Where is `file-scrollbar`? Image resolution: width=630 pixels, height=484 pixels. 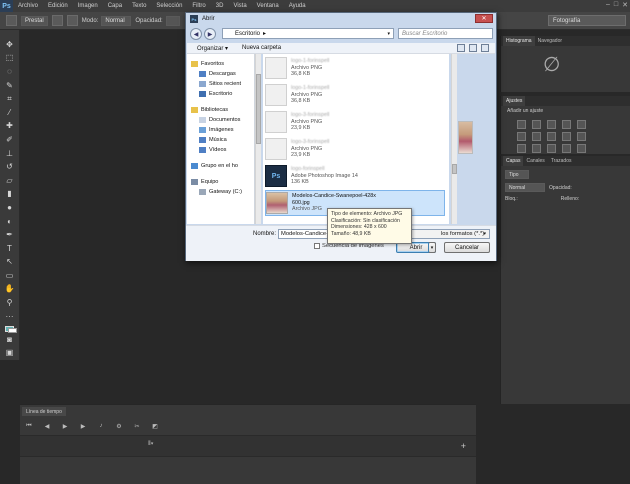 file-scrollbar is located at coordinates (454, 139).